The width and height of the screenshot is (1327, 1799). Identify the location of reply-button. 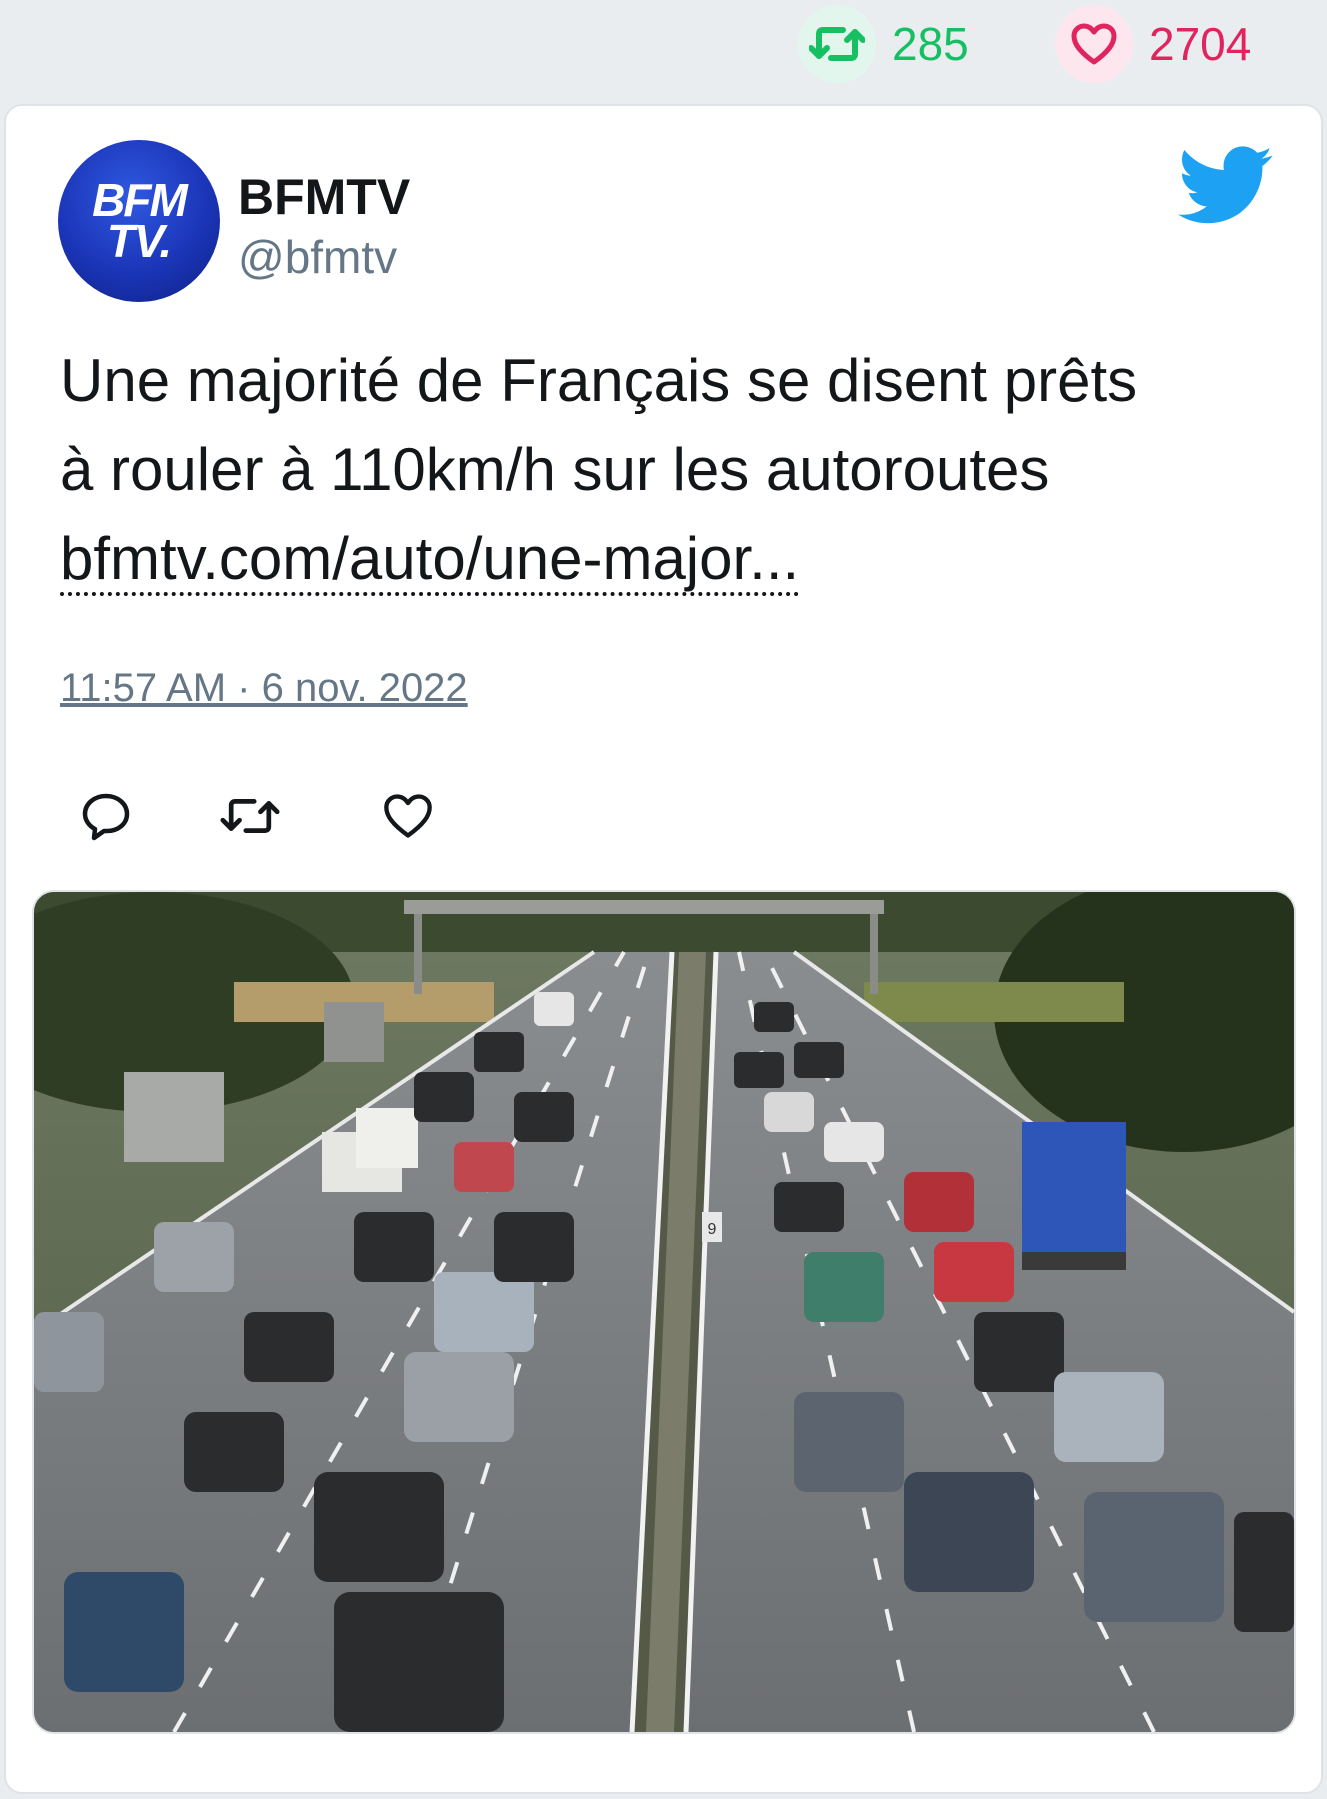
(106, 816).